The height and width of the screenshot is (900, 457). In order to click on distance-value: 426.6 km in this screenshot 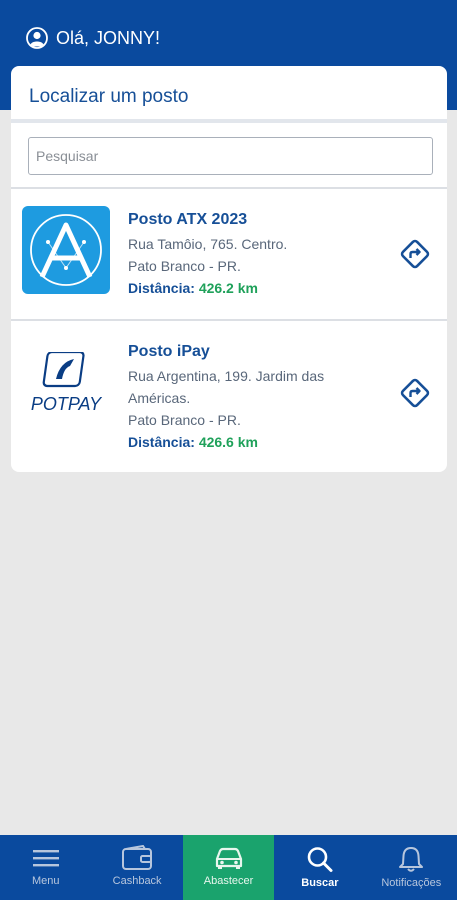, I will do `click(228, 442)`.